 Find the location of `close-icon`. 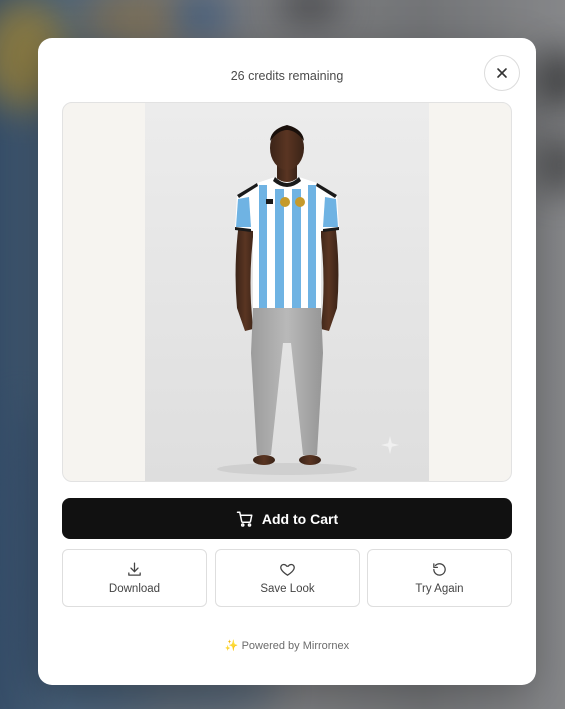

close-icon is located at coordinates (502, 73).